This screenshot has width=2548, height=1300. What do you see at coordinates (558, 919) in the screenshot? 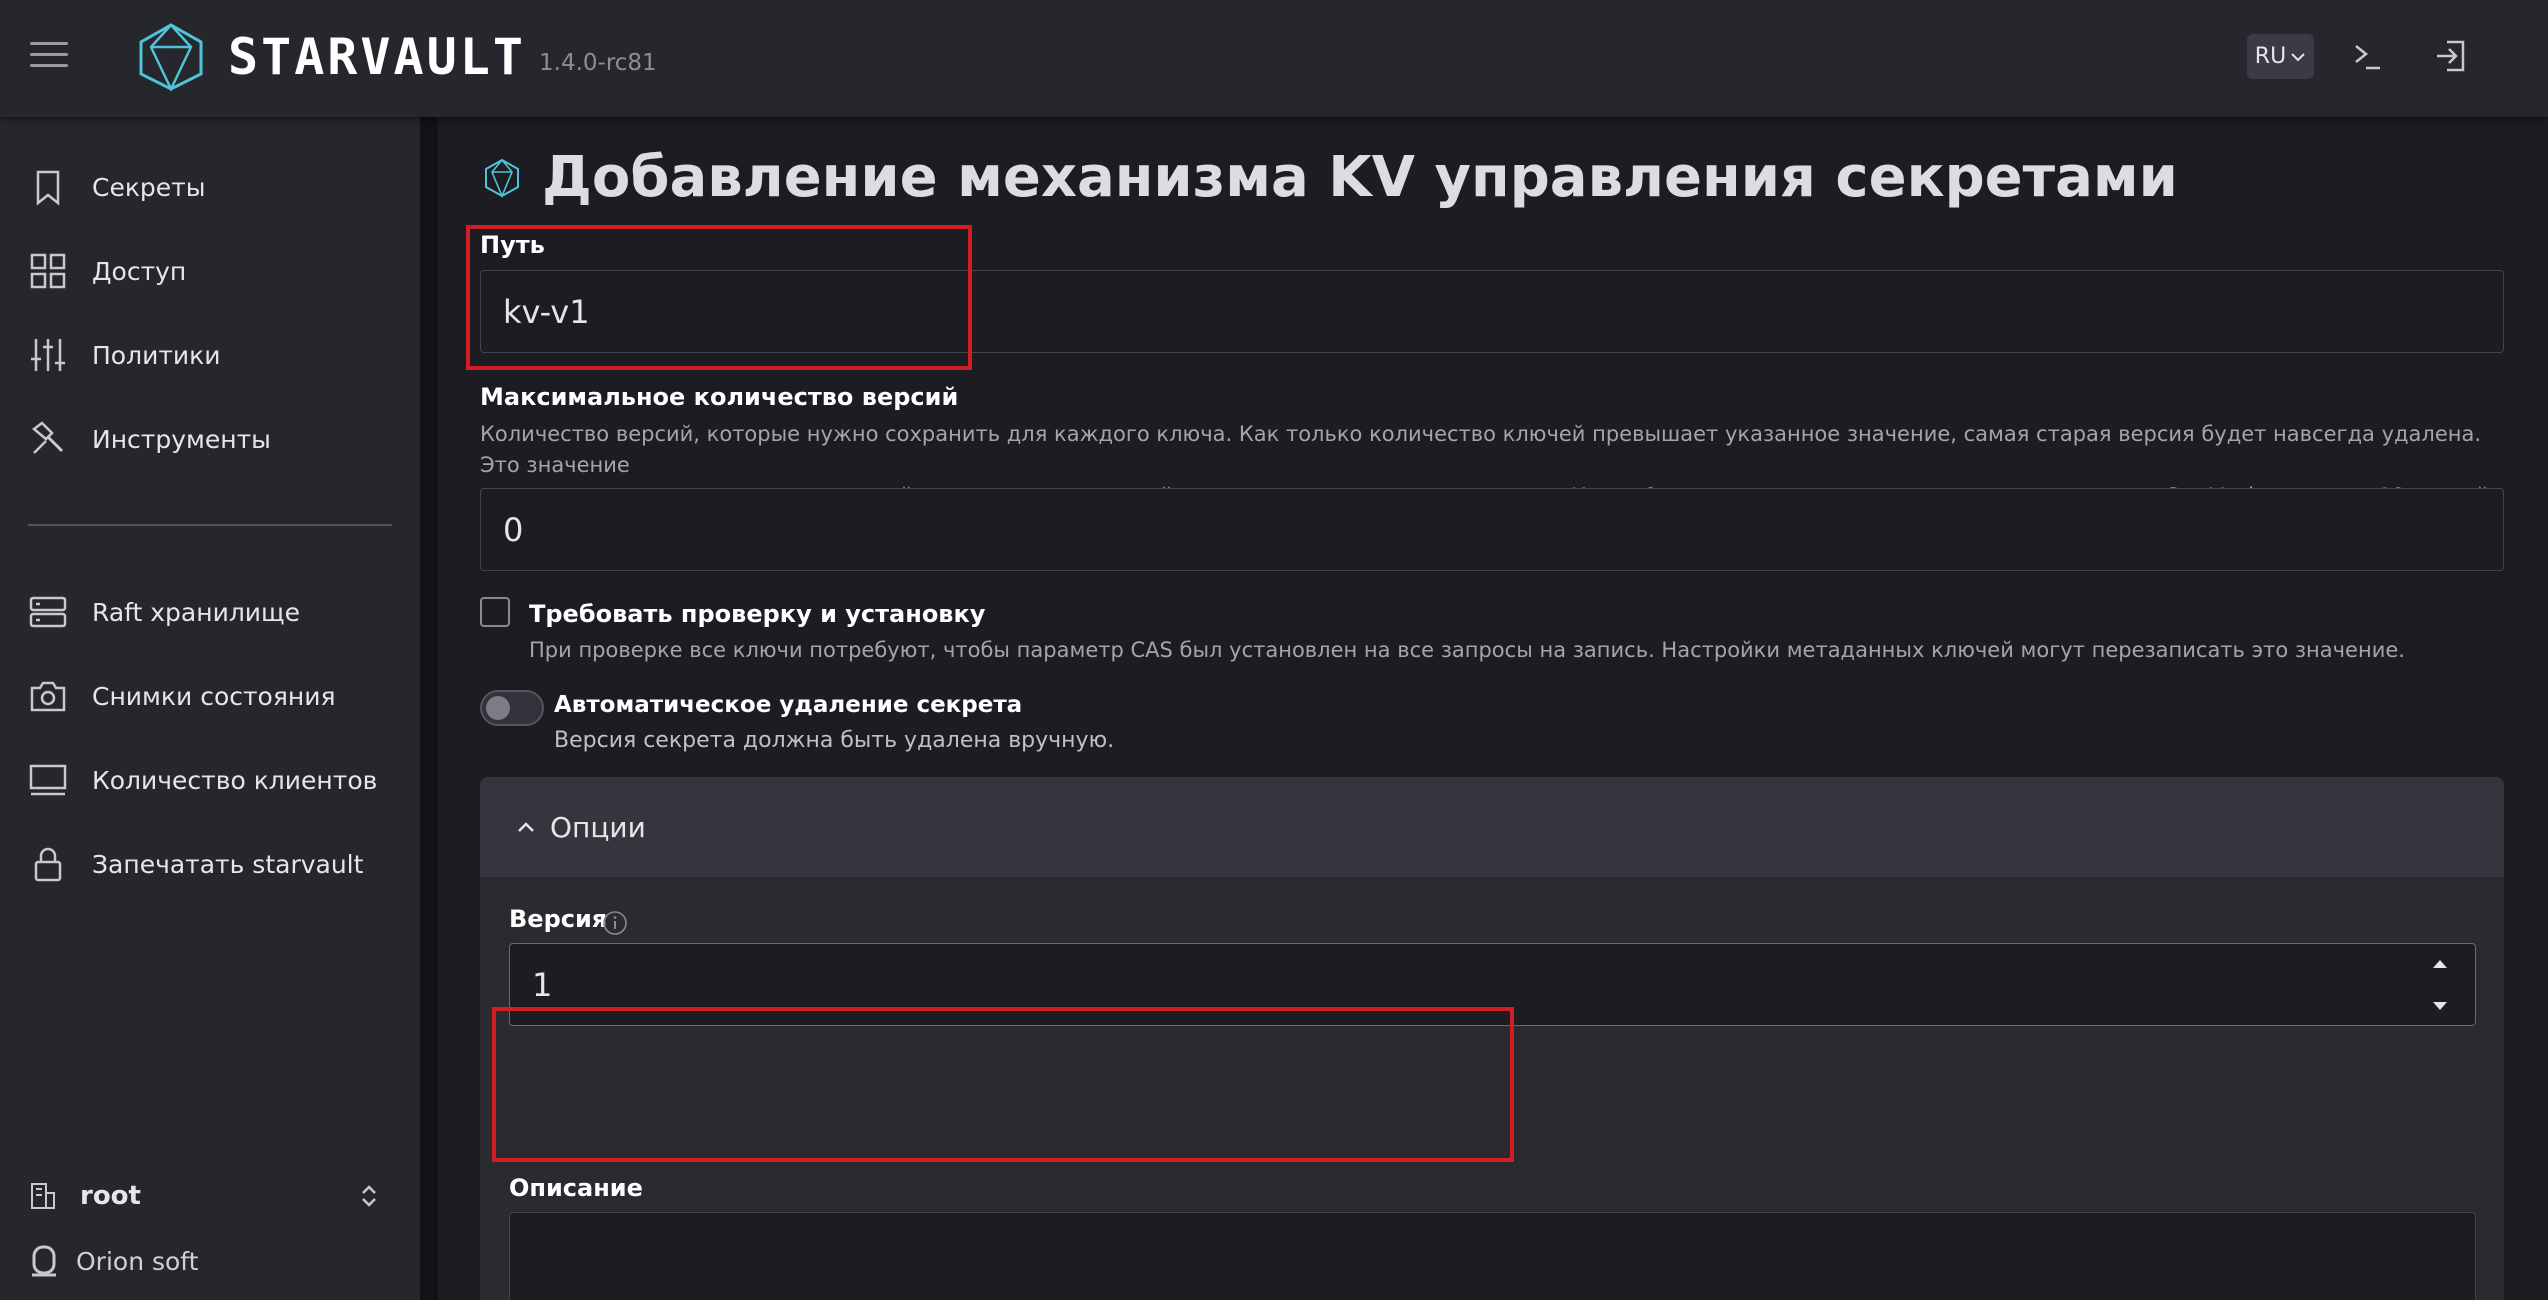
I see `kv-version-label: Версия` at bounding box center [558, 919].